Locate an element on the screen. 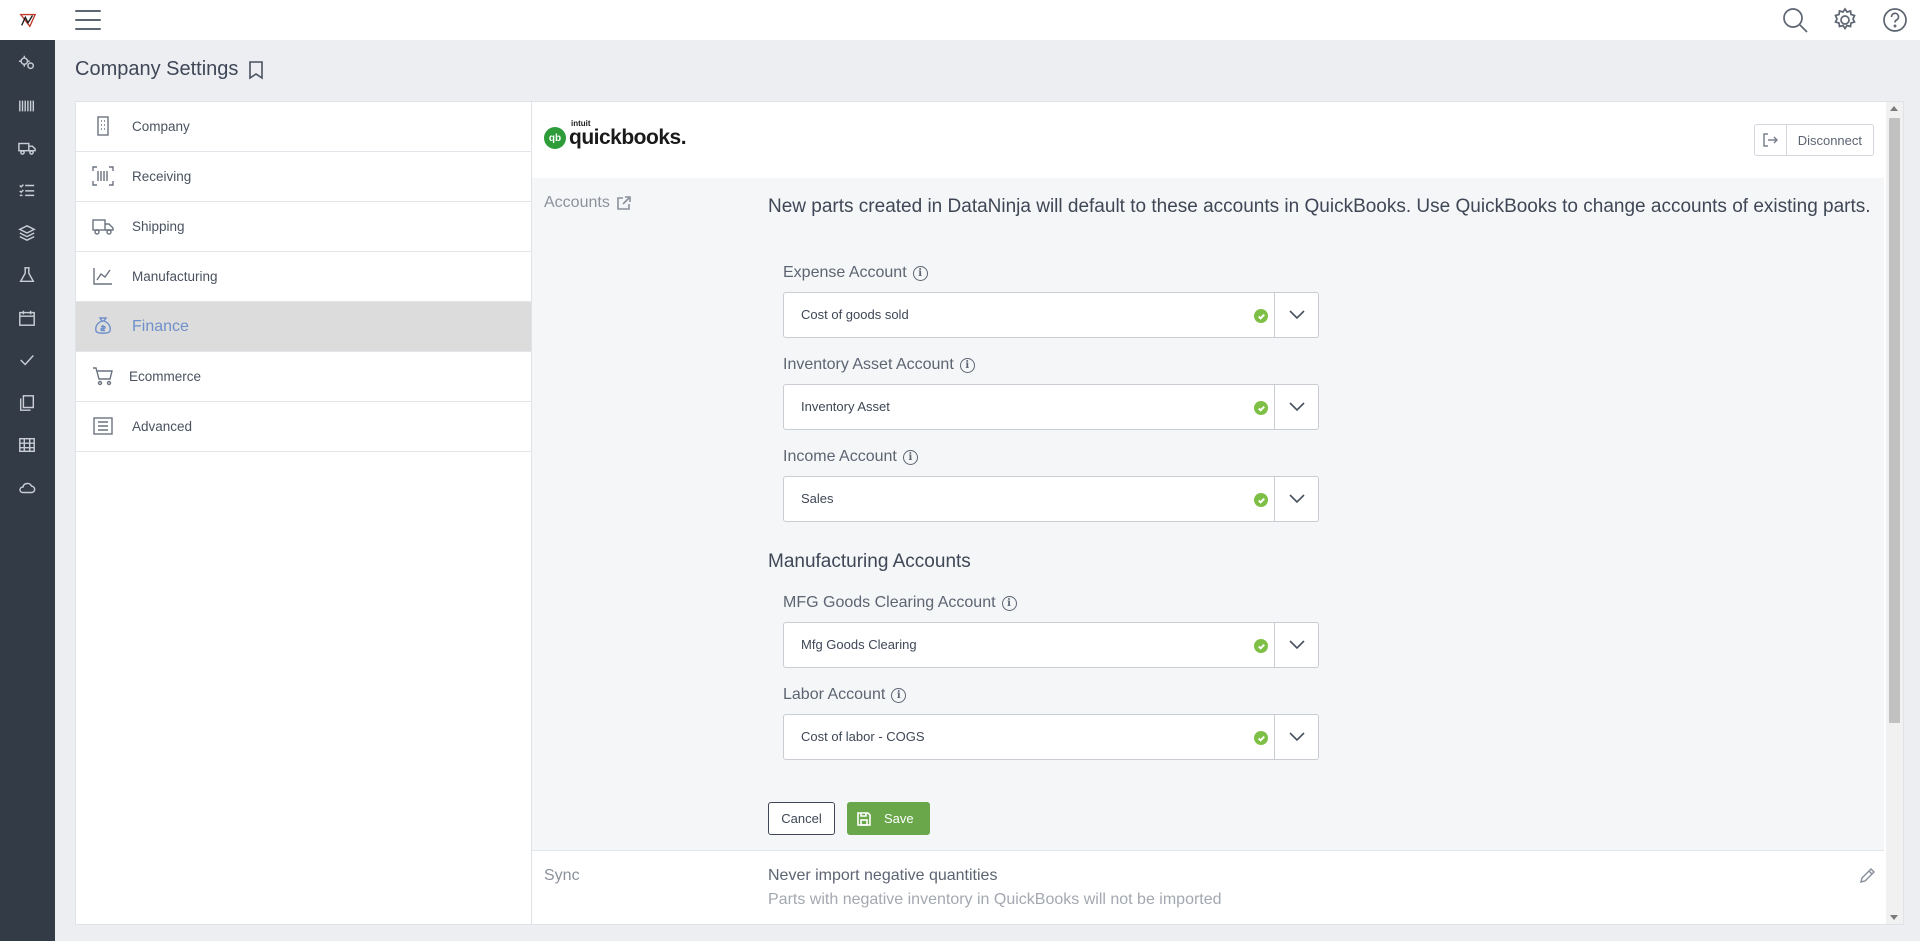  menu-item-label: Ecommerce is located at coordinates (165, 376).